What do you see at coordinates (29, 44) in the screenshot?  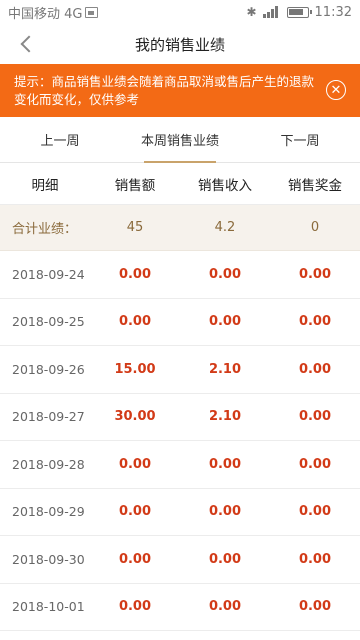 I see `chevron-left-icon` at bounding box center [29, 44].